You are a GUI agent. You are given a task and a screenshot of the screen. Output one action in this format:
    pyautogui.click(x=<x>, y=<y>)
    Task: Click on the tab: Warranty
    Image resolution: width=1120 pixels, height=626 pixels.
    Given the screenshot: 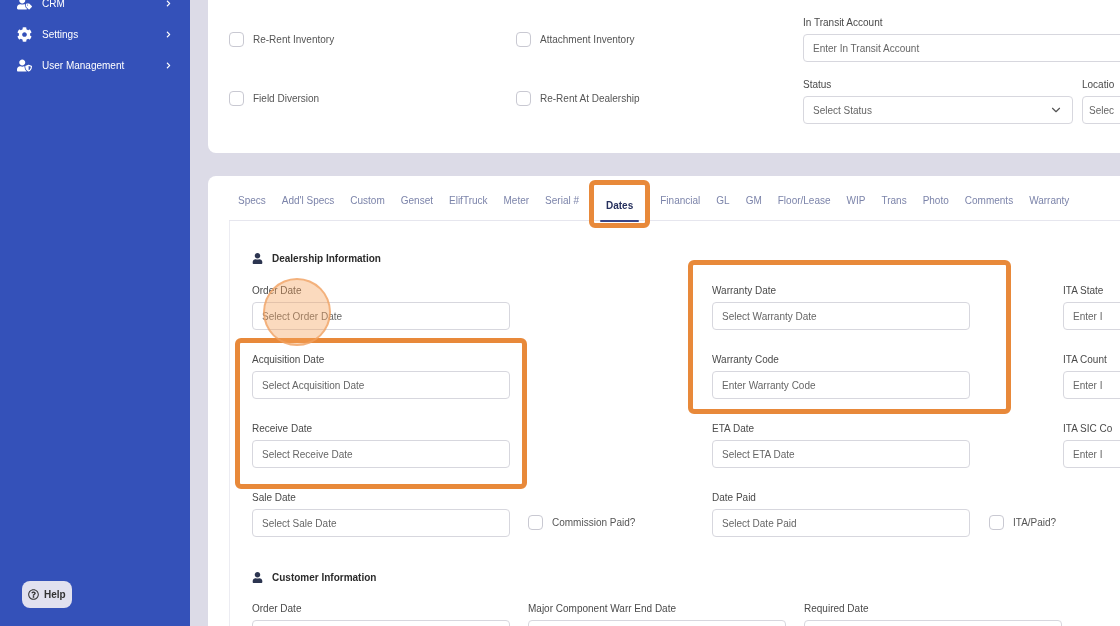 What is the action you would take?
    pyautogui.click(x=1049, y=200)
    